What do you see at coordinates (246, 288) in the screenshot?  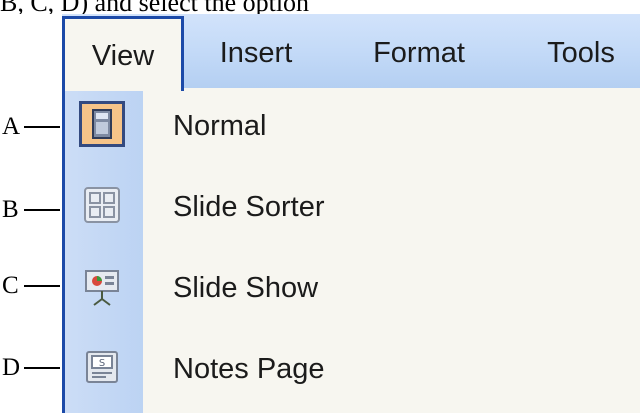 I see `menu-item-slide-show-label: Slide Show` at bounding box center [246, 288].